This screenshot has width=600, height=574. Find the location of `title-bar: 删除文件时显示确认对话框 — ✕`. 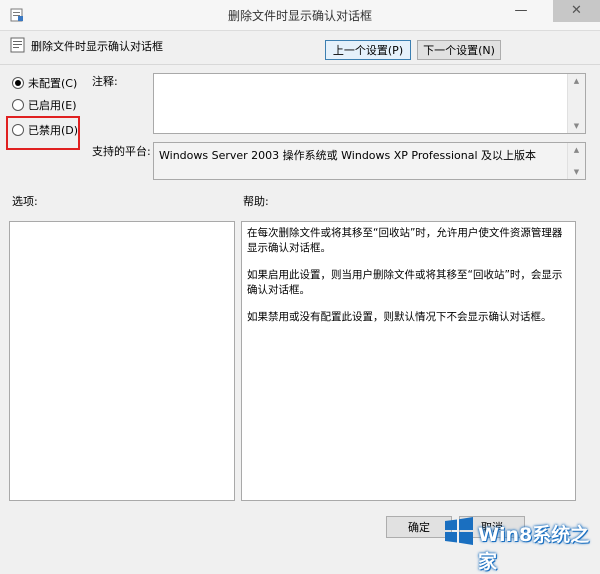

title-bar: 删除文件时显示确认对话框 — ✕ is located at coordinates (300, 15).